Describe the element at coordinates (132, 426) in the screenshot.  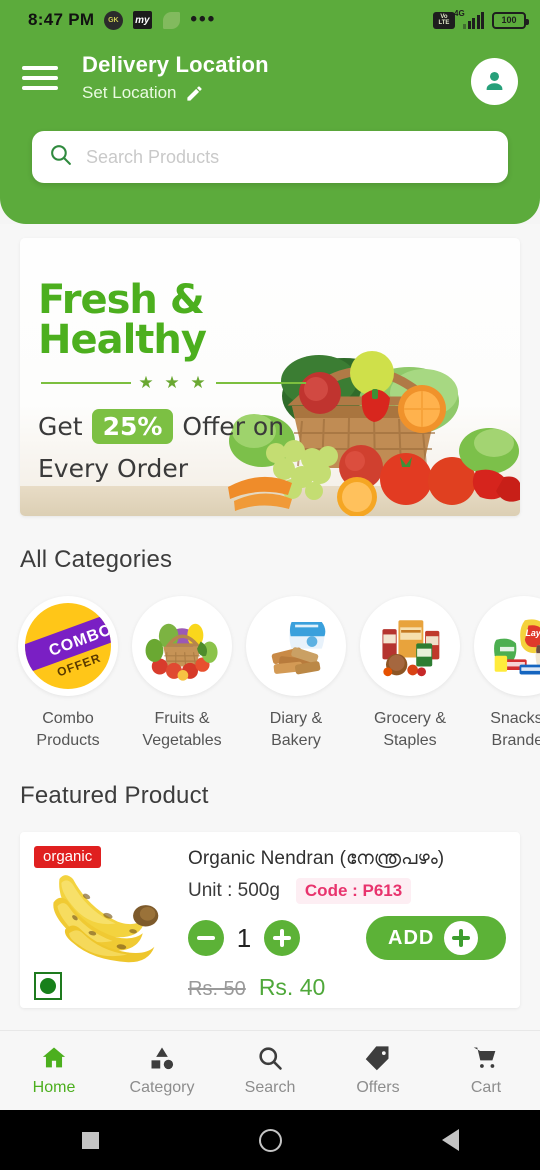
I see `banner-percent-badge: 25%` at that location.